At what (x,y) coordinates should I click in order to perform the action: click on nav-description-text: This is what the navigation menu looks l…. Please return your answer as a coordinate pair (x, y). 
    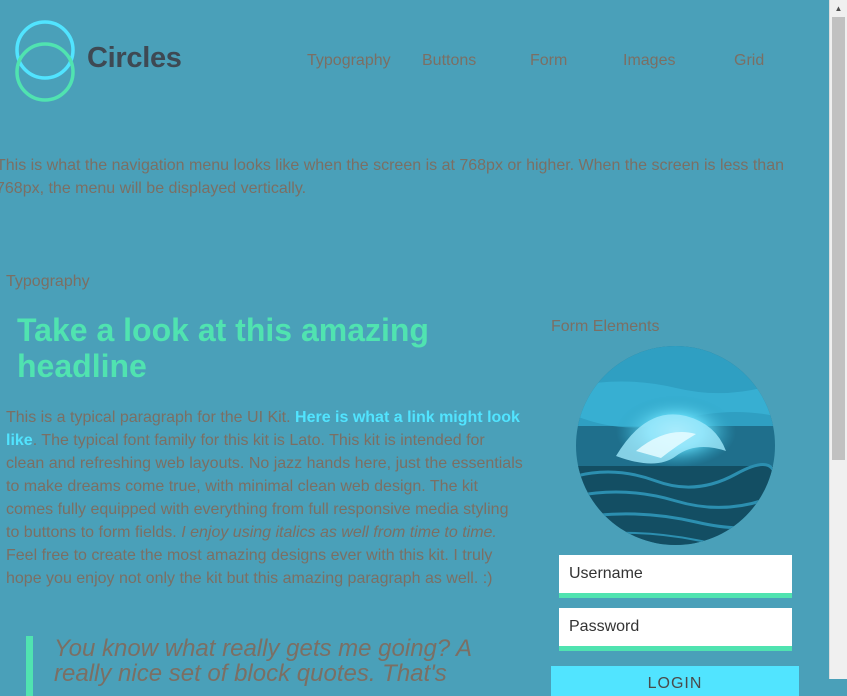
    Looking at the image, I should click on (392, 177).